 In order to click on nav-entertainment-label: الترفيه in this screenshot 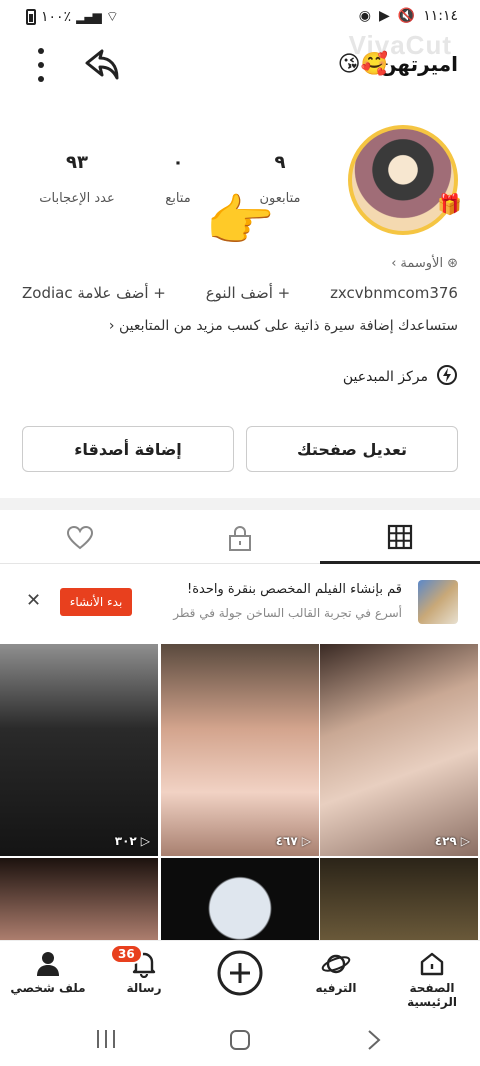, I will do `click(336, 988)`.